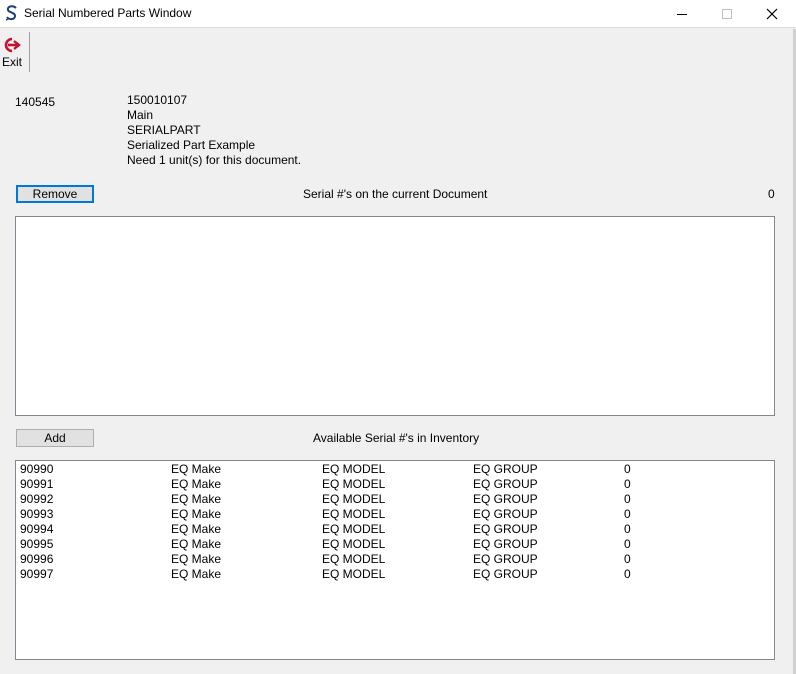 The height and width of the screenshot is (674, 796). Describe the element at coordinates (55, 194) in the screenshot. I see `remove-button: Remove` at that location.